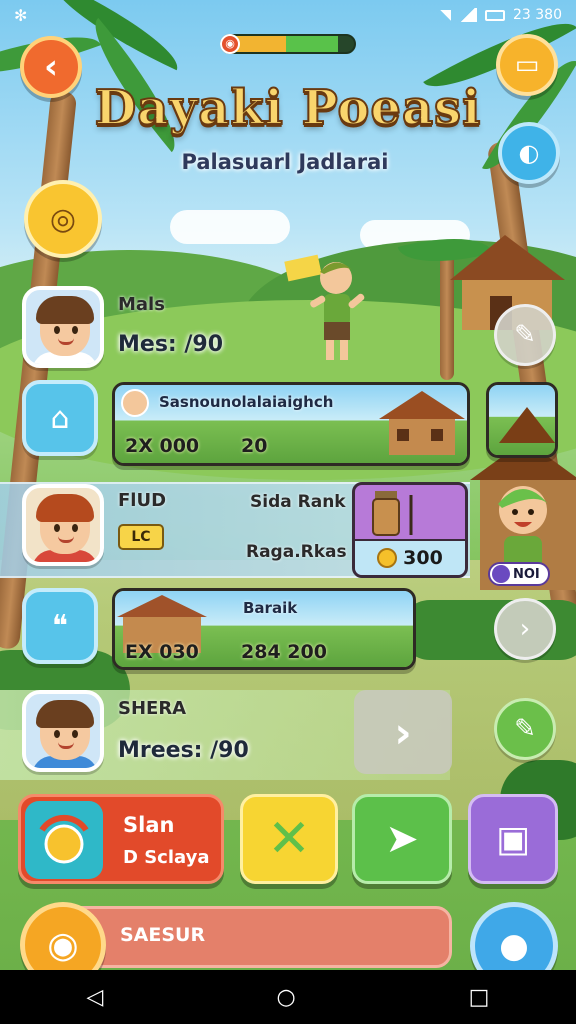 The image size is (576, 1024). Describe the element at coordinates (445, 15) in the screenshot. I see `wifi-icon: ◥` at that location.